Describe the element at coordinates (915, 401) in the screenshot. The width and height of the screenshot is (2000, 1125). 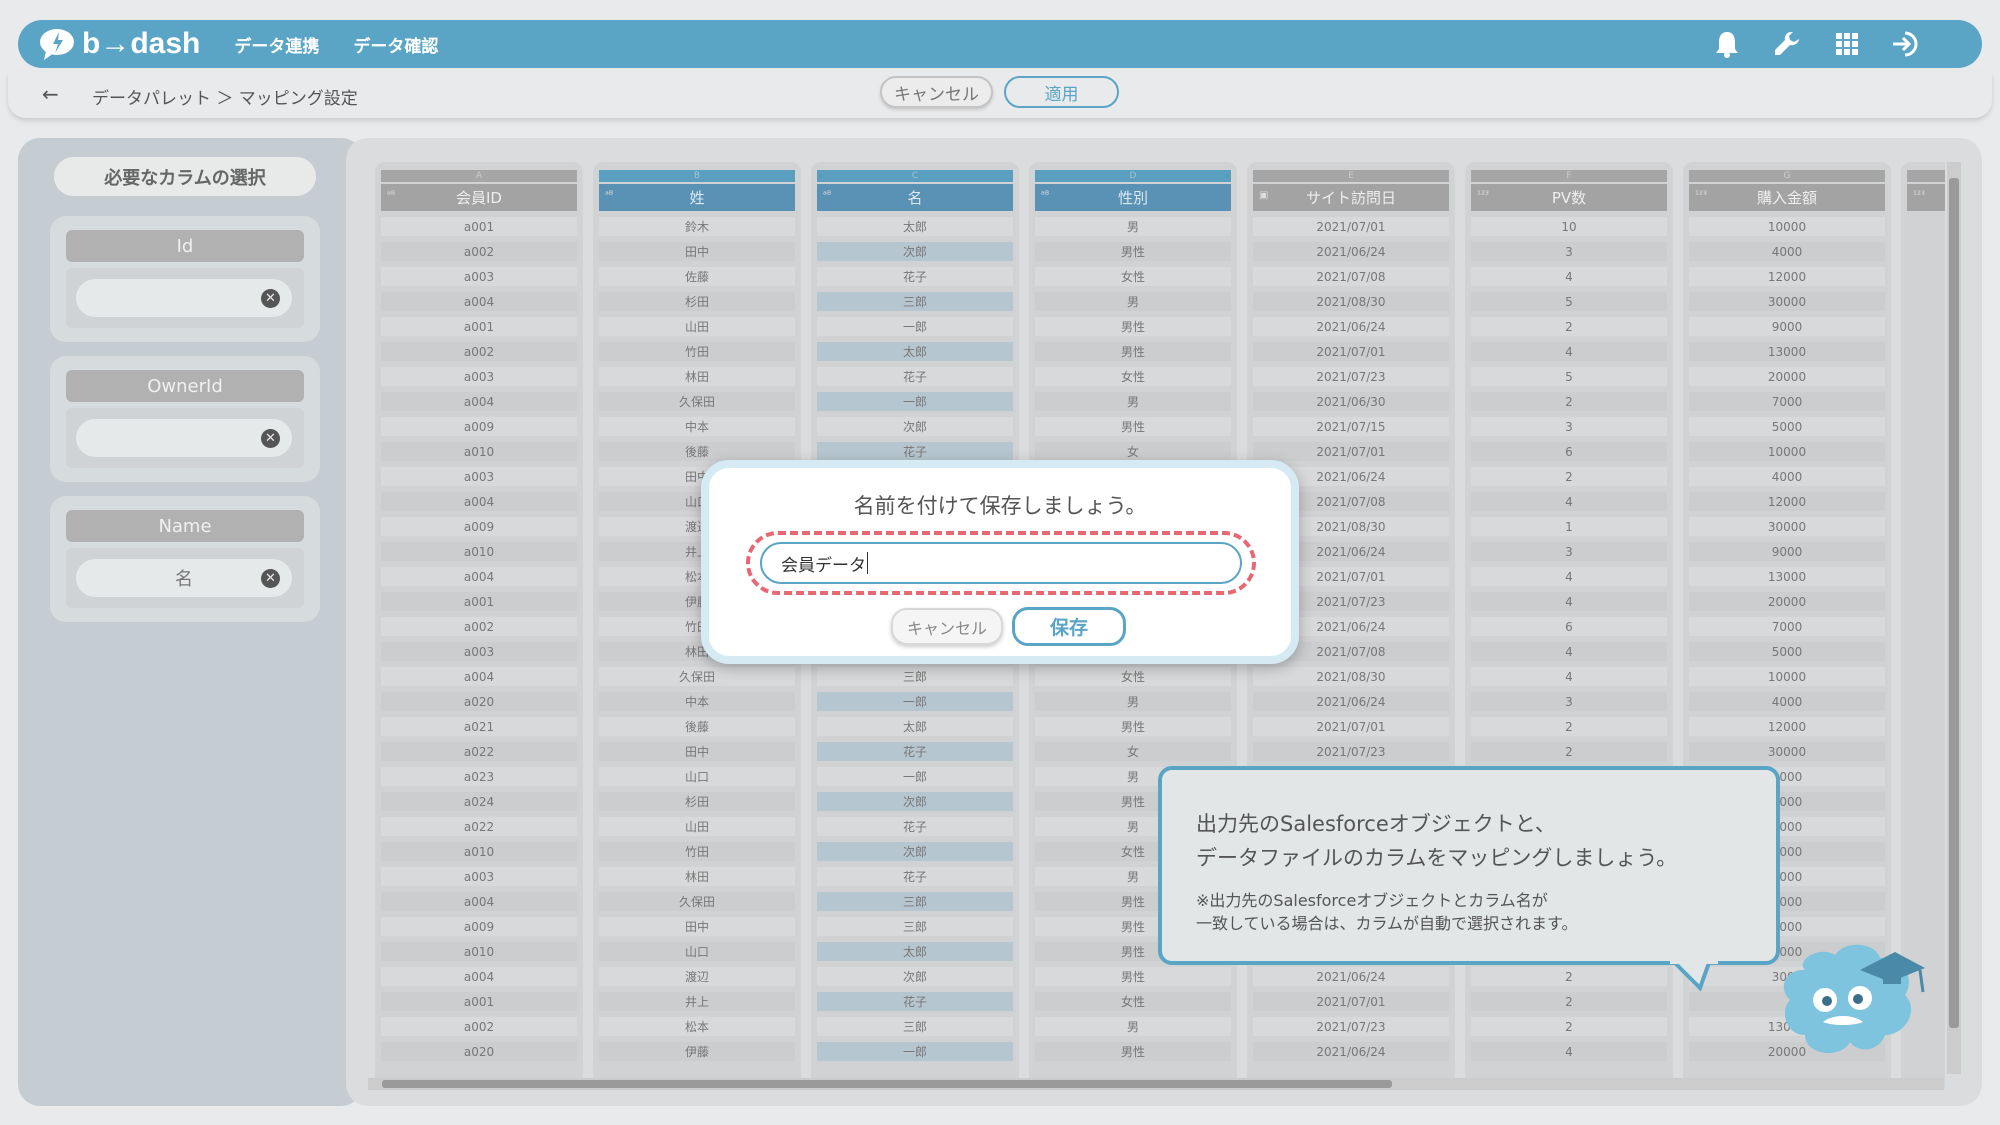
I see `table-cell: 一郎` at that location.